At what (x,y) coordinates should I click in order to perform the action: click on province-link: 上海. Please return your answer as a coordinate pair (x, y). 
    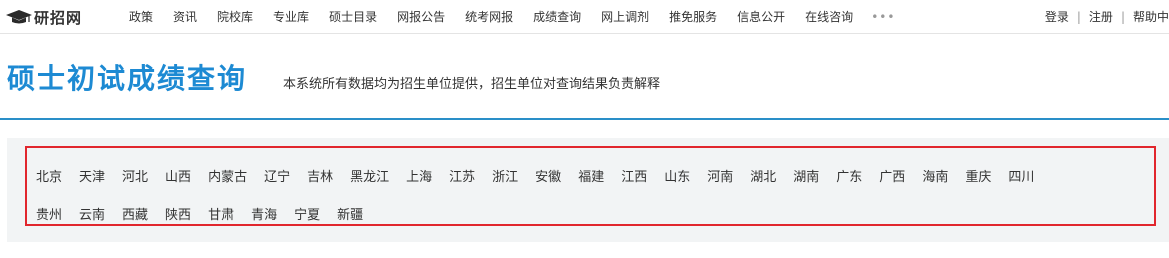
    Looking at the image, I should click on (419, 175).